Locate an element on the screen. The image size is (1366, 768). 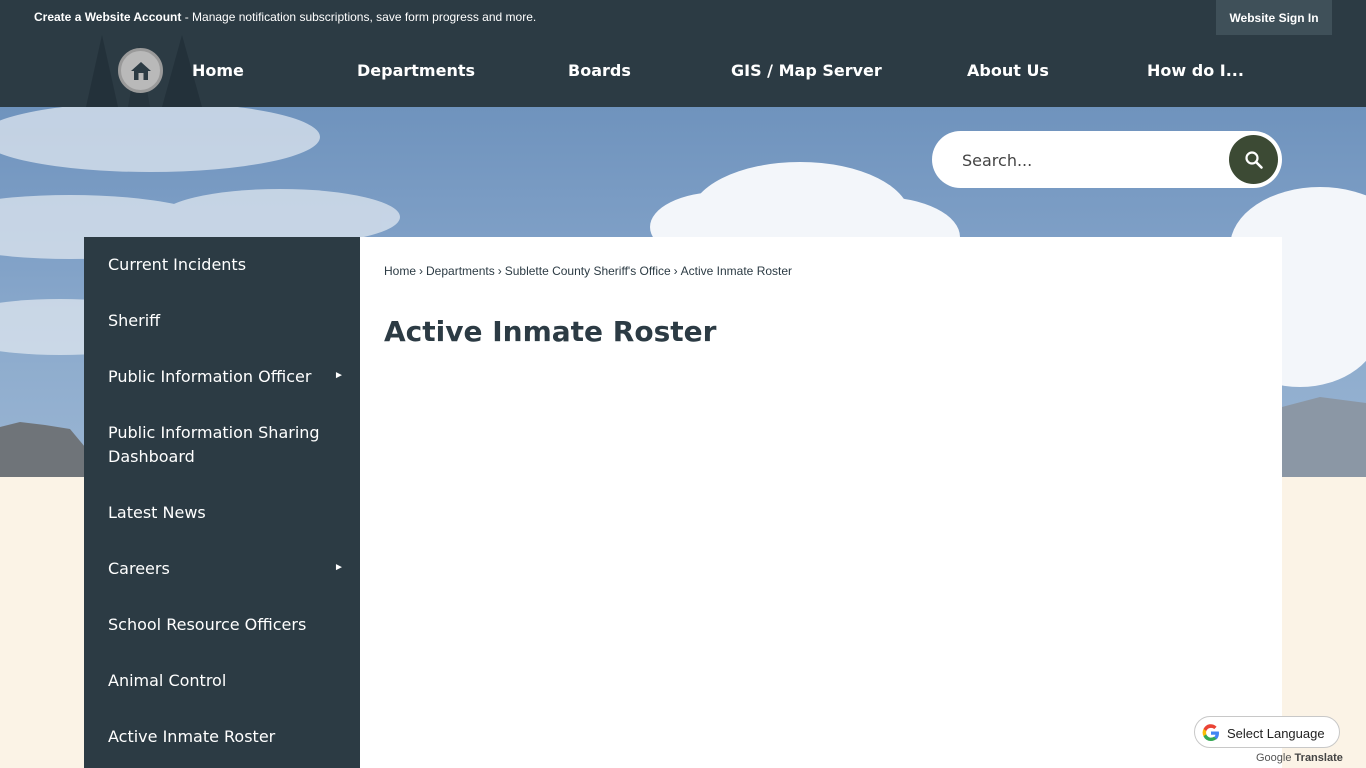
house-icon is located at coordinates (140, 70).